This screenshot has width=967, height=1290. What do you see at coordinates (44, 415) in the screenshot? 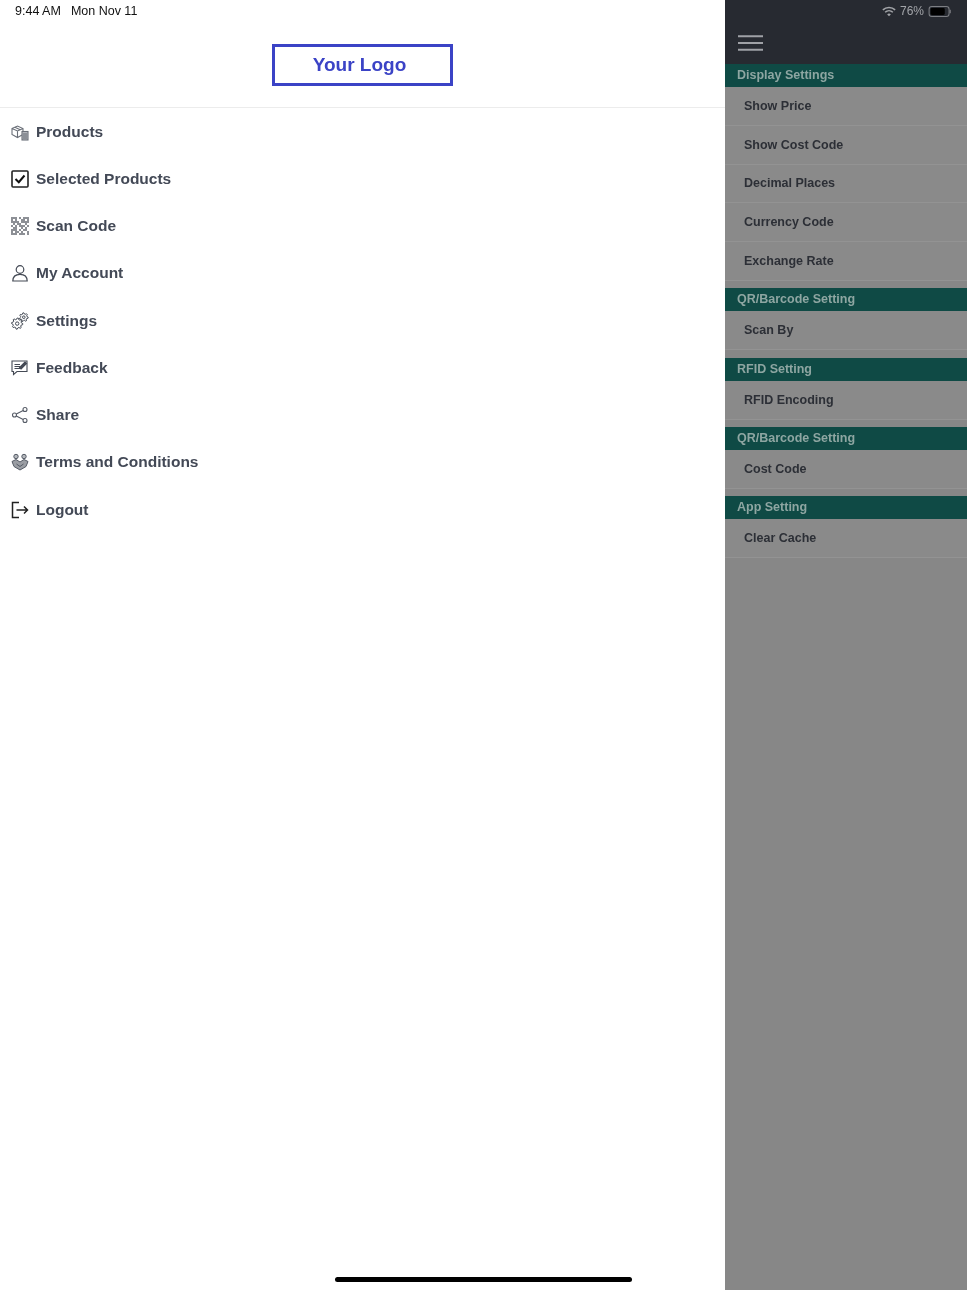
I see `menu-item: Share` at bounding box center [44, 415].